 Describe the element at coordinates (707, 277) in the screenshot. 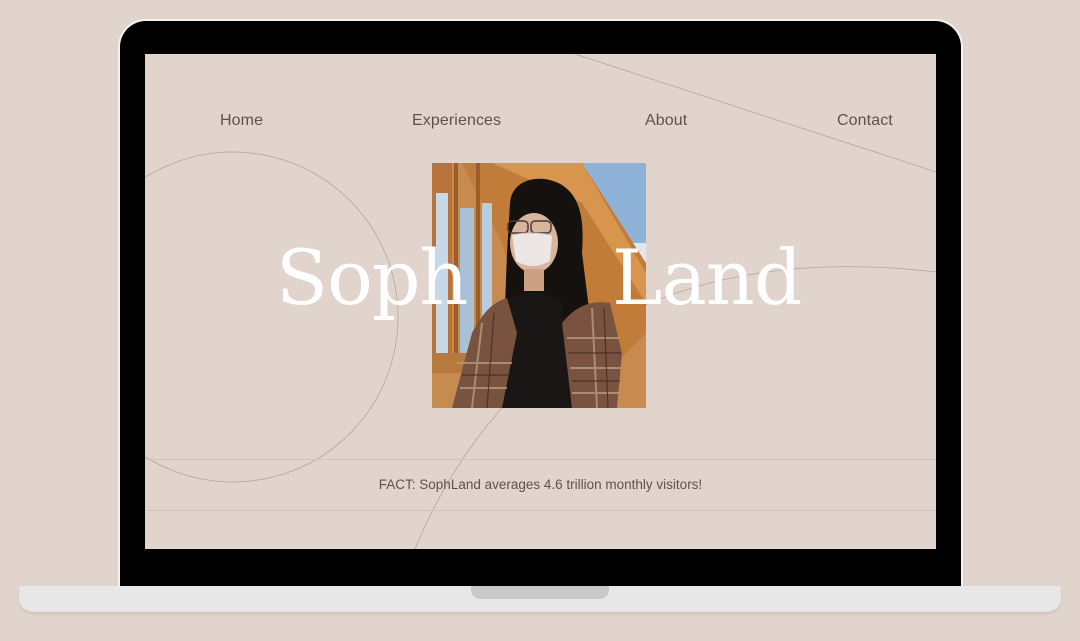

I see `hero-title-right: Land` at that location.